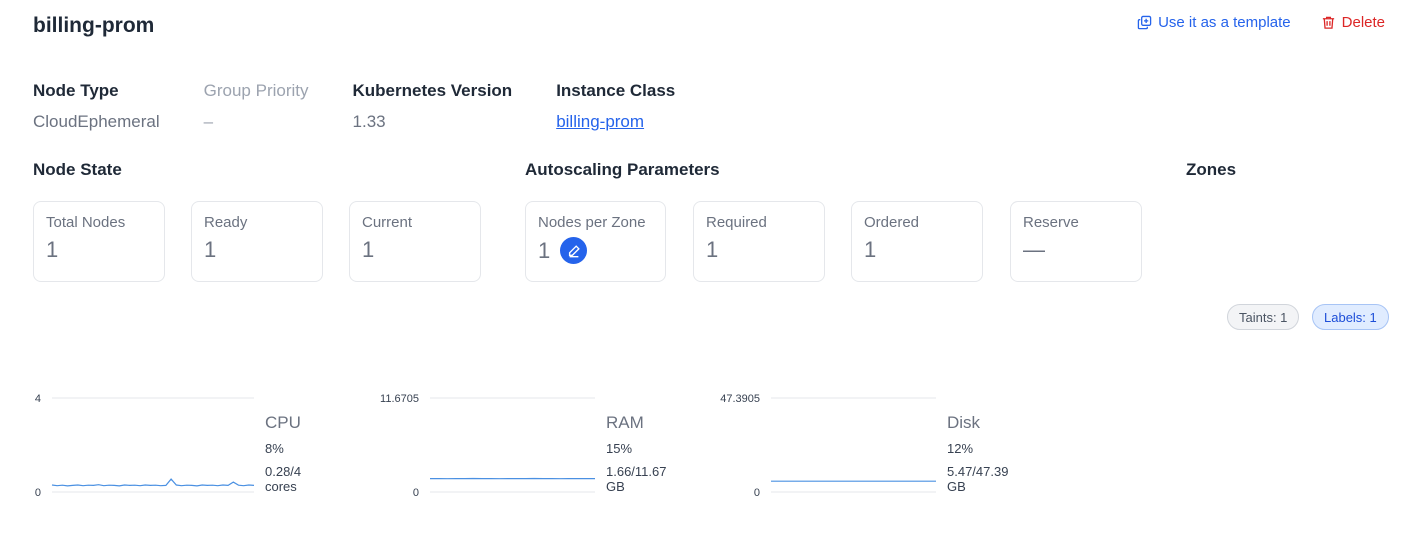 Image resolution: width=1415 pixels, height=543 pixels. What do you see at coordinates (1350, 317) in the screenshot?
I see `labels-badge: Labels: 1` at bounding box center [1350, 317].